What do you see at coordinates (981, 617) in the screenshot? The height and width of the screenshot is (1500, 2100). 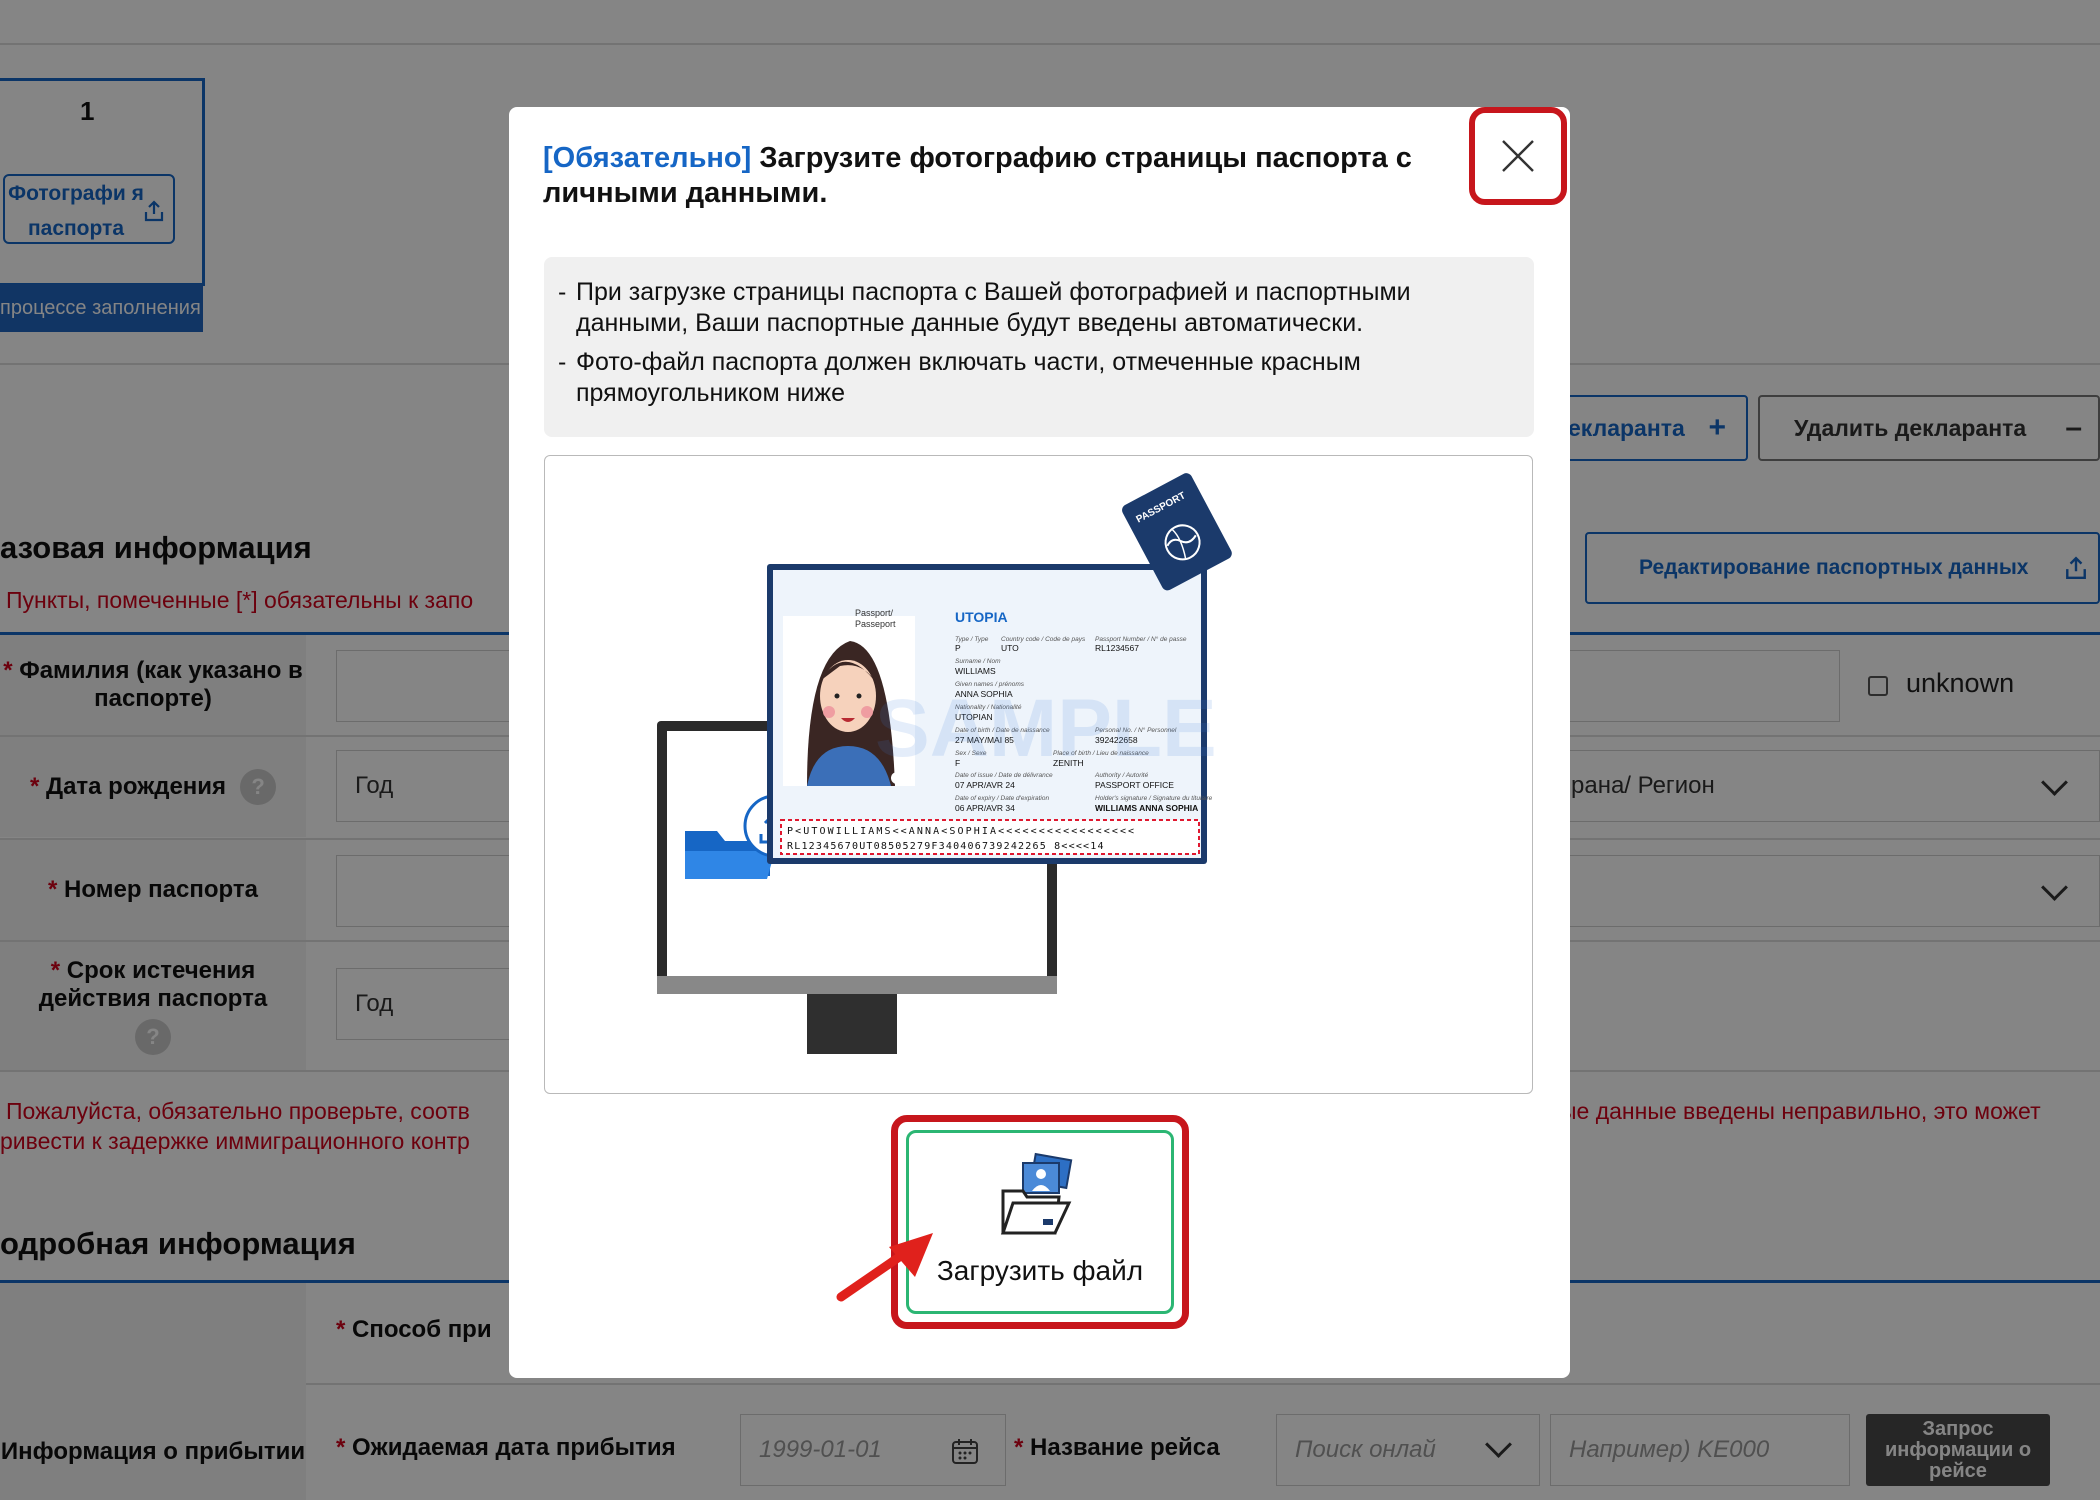 I see `passport-country: UTOPIA` at bounding box center [981, 617].